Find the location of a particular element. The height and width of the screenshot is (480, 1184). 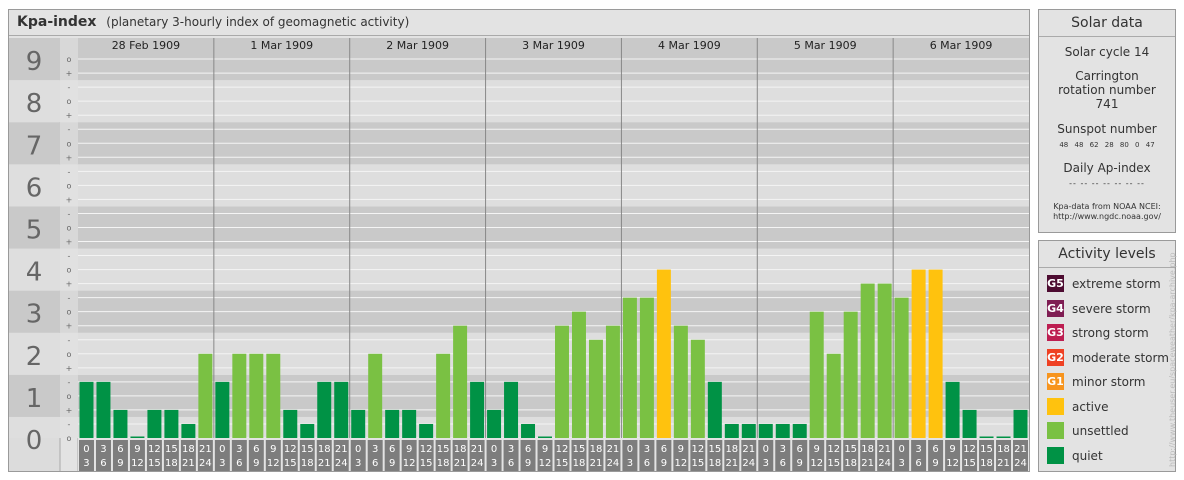

day-label: 6 Mar 1909 is located at coordinates (961, 45).